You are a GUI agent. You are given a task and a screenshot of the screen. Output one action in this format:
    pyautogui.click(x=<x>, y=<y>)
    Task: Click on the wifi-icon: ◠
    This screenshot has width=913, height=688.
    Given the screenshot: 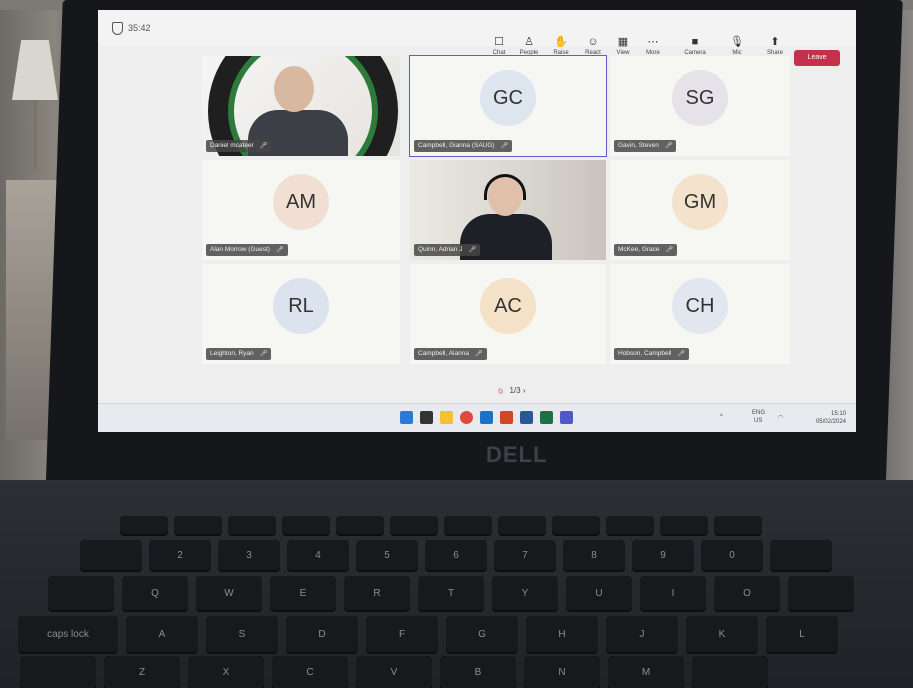 What is the action you would take?
    pyautogui.click(x=780, y=417)
    